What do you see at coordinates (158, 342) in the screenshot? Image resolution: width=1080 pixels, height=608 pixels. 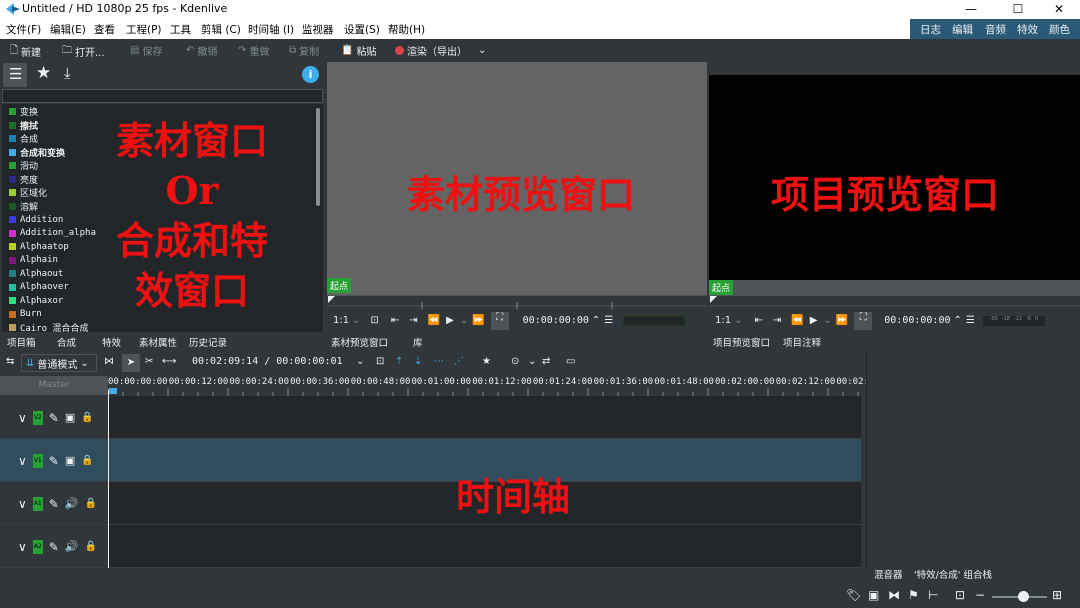 I see `tab-clip-properties: 素材属性` at bounding box center [158, 342].